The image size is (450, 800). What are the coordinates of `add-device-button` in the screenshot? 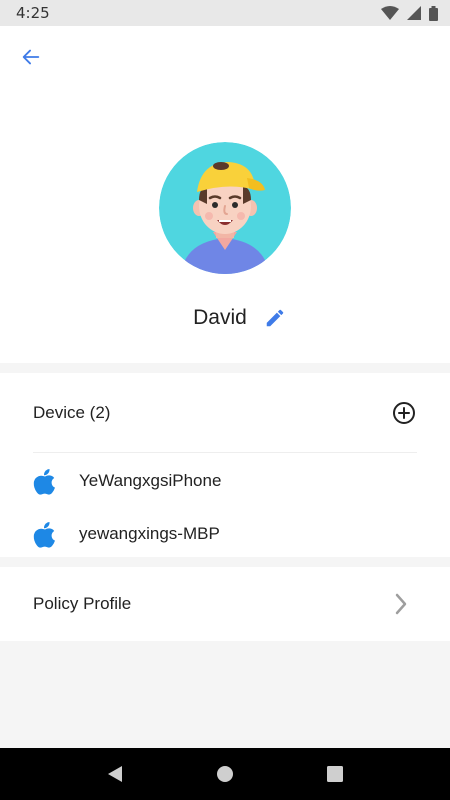 It's located at (404, 413).